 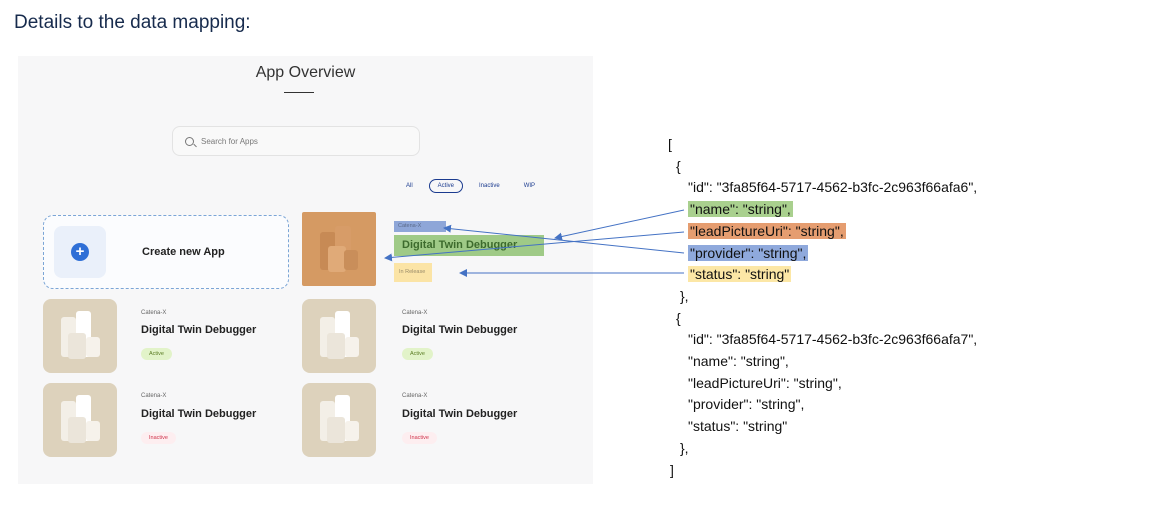 I want to click on search-icon, so click(x=189, y=141).